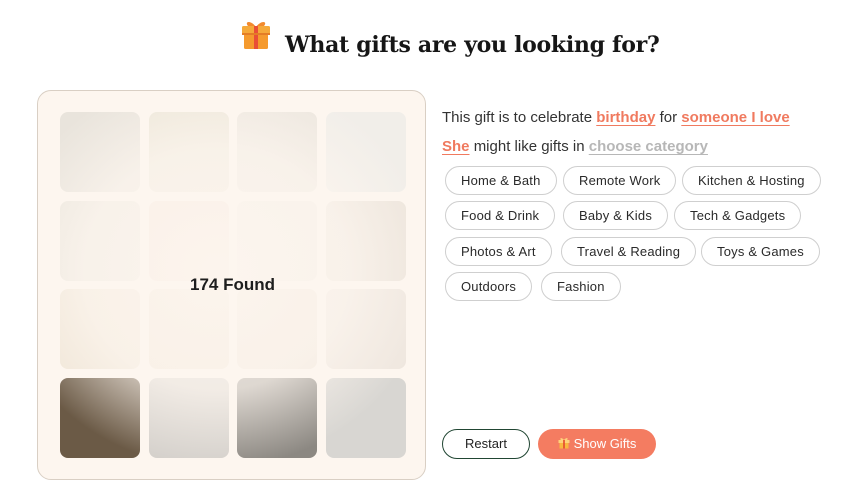 Image resolution: width=865 pixels, height=499 pixels. I want to click on category-chip-tech-gadgets: Tech & Gadgets, so click(738, 215).